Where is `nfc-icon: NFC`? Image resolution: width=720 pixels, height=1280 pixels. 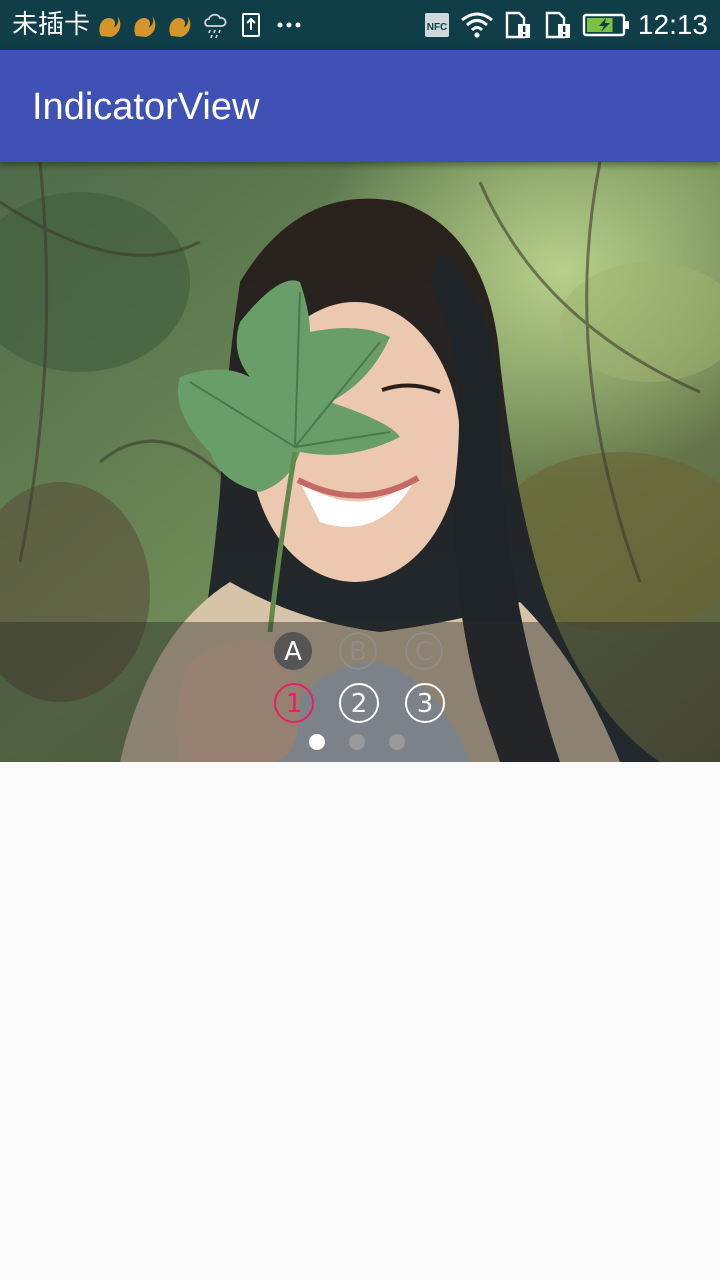
nfc-icon: NFC is located at coordinates (437, 25).